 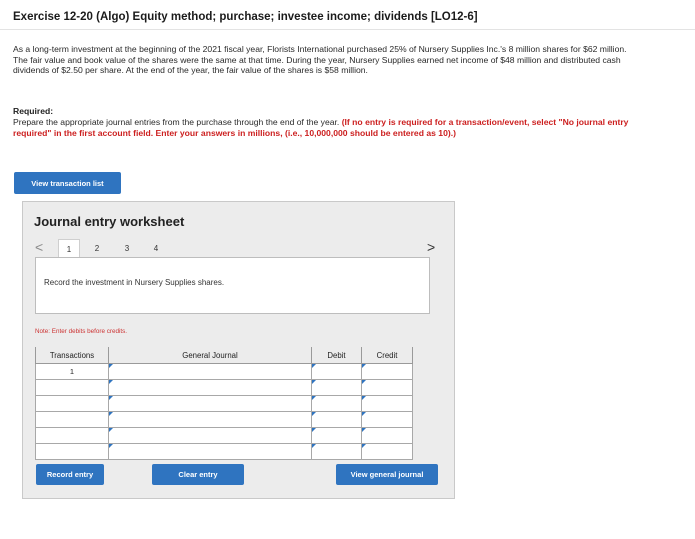 I want to click on required-heading: Required:, so click(x=33, y=111).